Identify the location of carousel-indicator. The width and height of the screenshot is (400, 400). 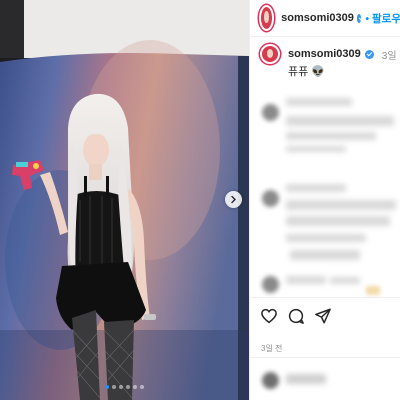
(124, 387).